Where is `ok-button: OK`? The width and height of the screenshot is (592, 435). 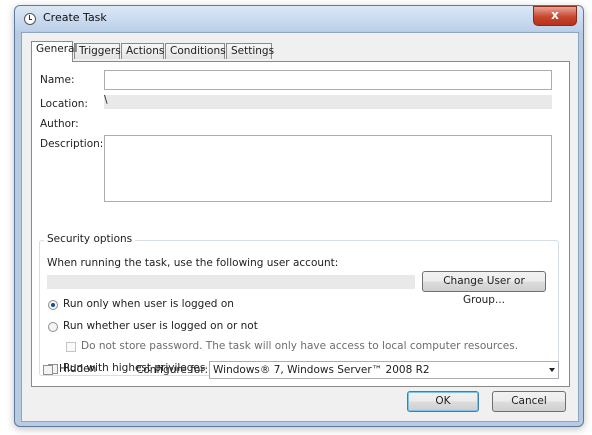
ok-button: OK is located at coordinates (443, 401).